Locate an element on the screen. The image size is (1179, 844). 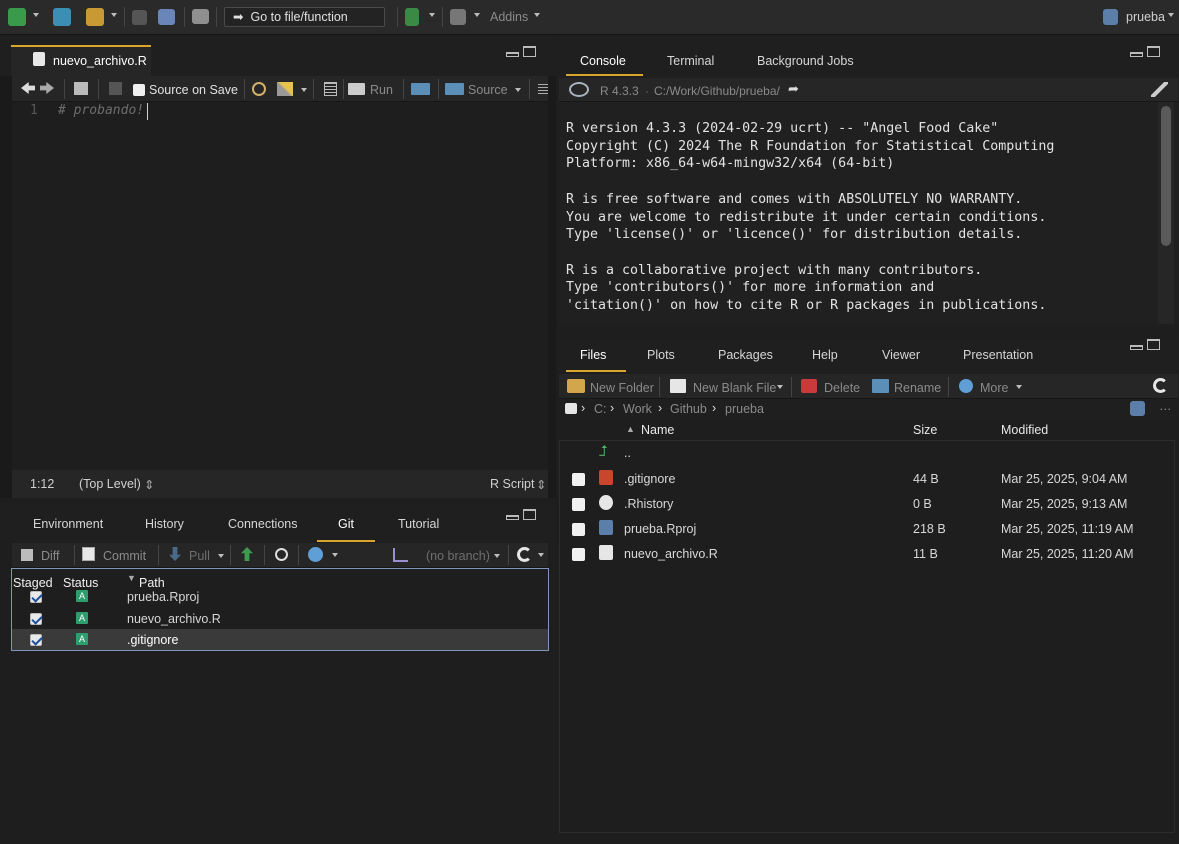
rename-icon is located at coordinates (880, 386).